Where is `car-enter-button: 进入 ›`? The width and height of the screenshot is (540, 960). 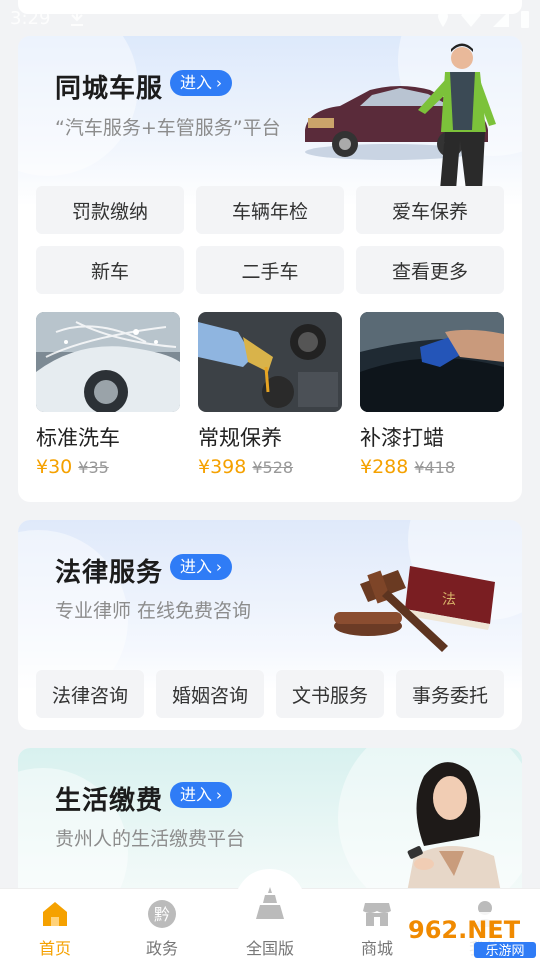
car-enter-button: 进入 › is located at coordinates (201, 83).